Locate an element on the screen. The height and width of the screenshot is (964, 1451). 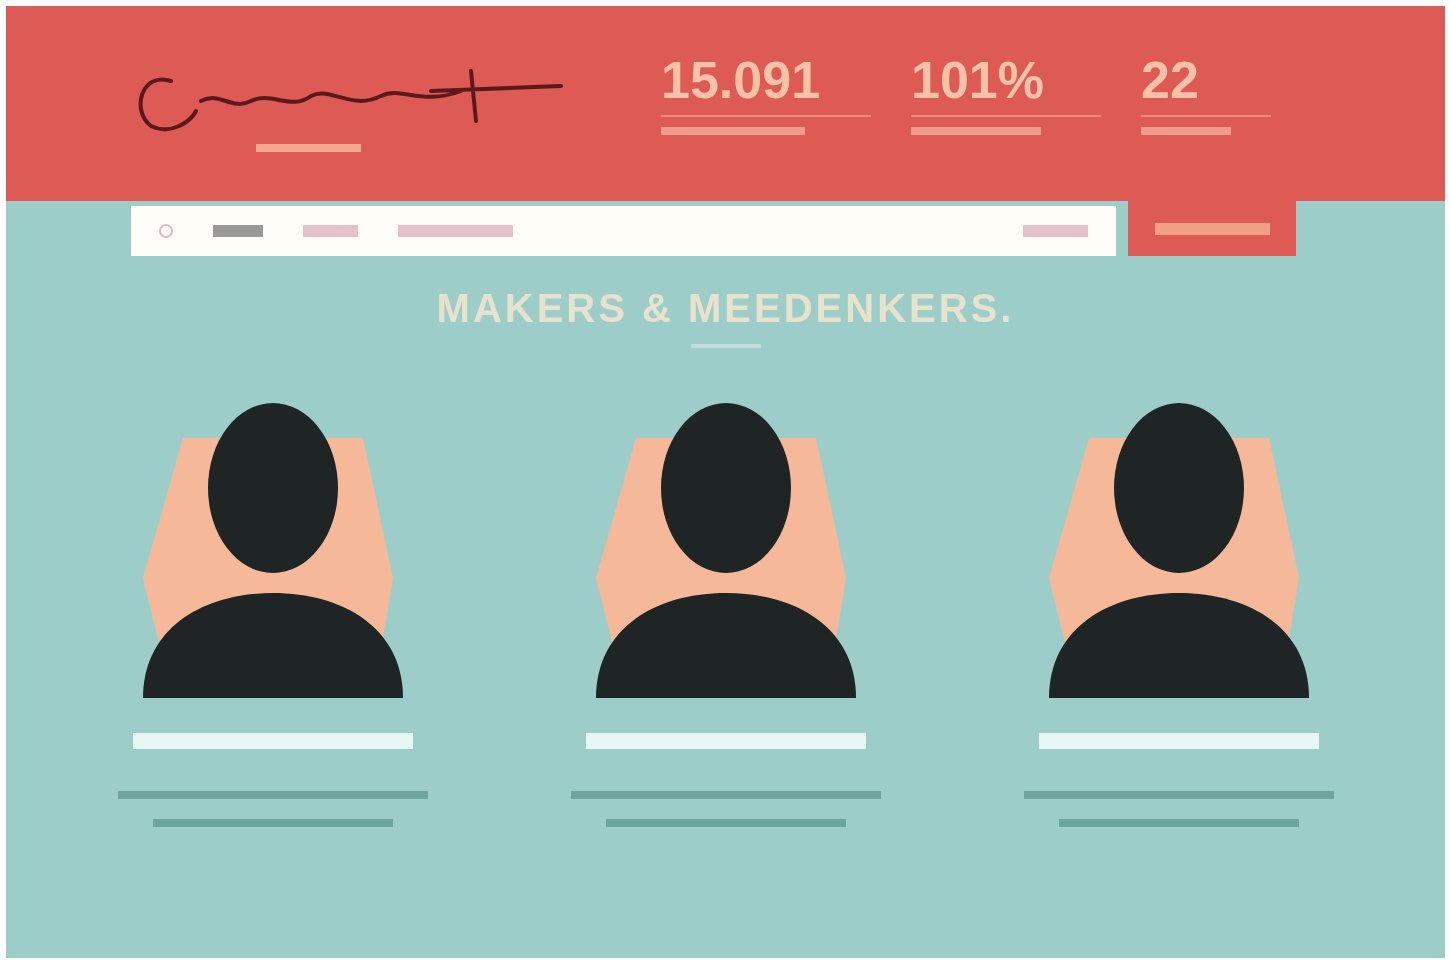
heading-underline is located at coordinates (725, 346).